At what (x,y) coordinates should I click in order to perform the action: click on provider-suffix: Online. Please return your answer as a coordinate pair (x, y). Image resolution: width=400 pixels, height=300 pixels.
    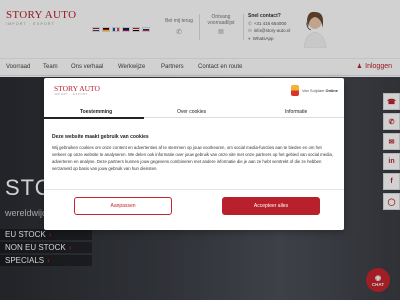
    Looking at the image, I should click on (331, 90).